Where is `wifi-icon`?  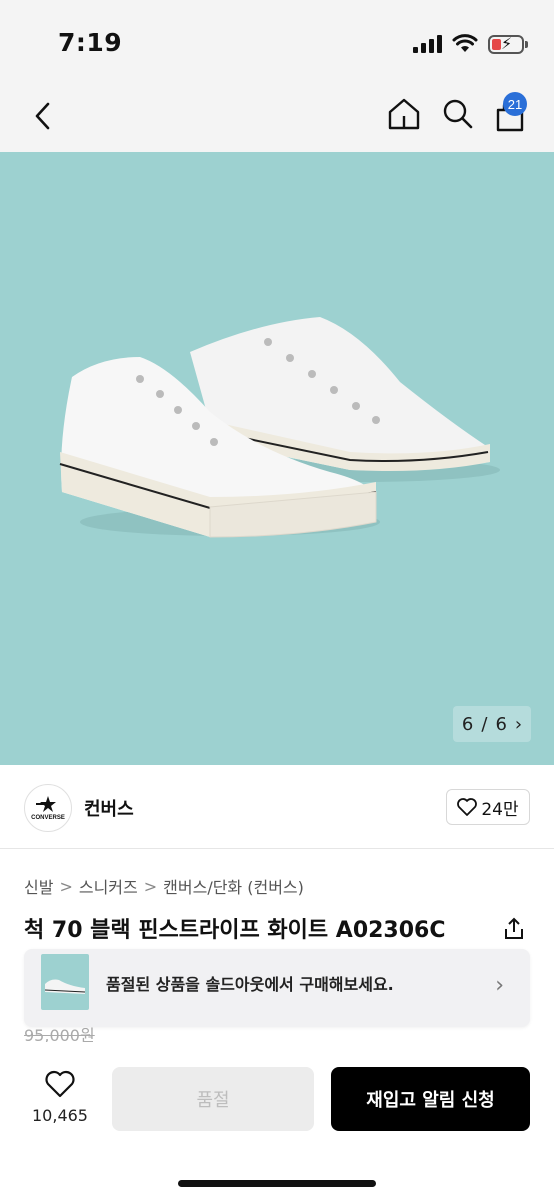 wifi-icon is located at coordinates (465, 43).